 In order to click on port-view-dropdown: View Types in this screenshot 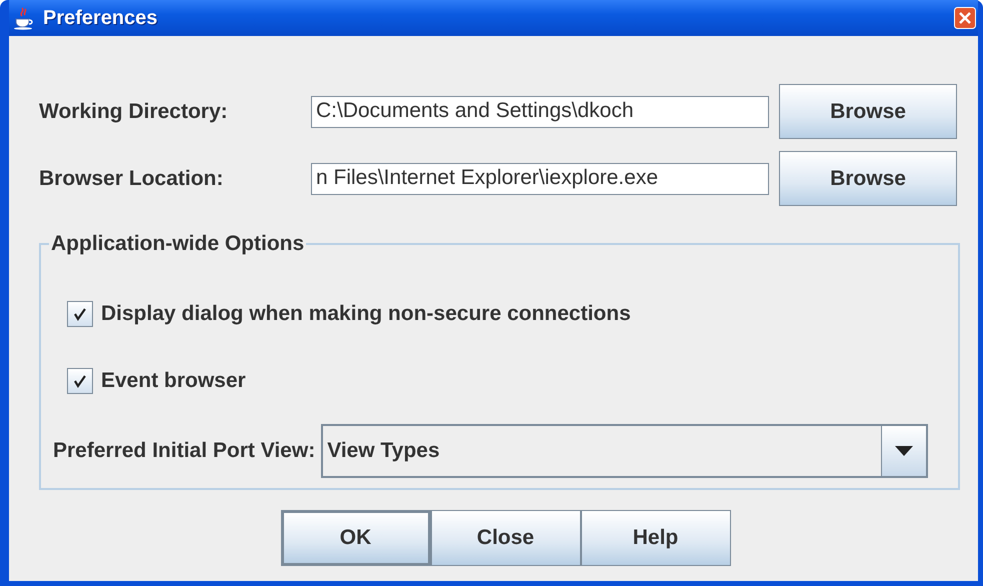, I will do `click(624, 451)`.